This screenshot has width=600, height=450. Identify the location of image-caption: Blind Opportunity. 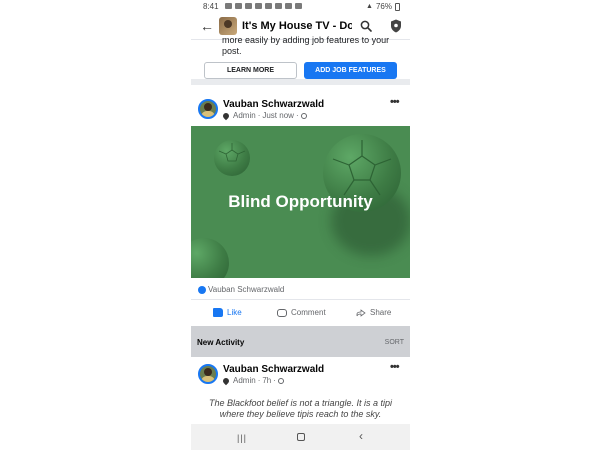
(300, 201).